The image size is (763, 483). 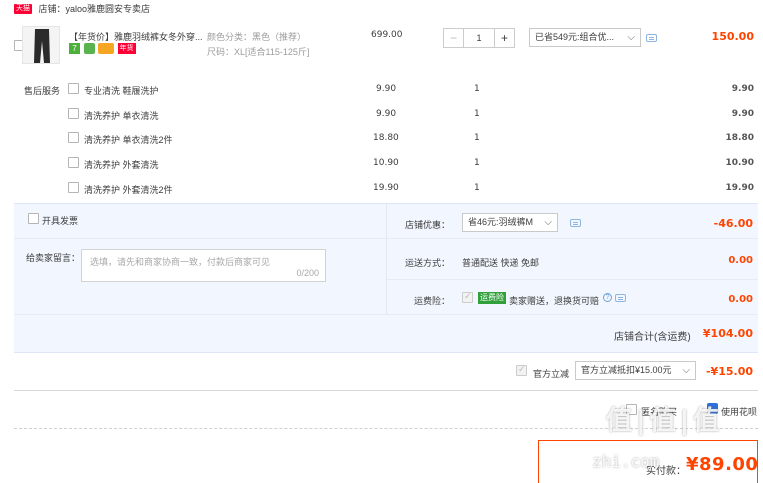 What do you see at coordinates (128, 140) in the screenshot?
I see `service-option-label: 清洗养护 单衣清洗2件` at bounding box center [128, 140].